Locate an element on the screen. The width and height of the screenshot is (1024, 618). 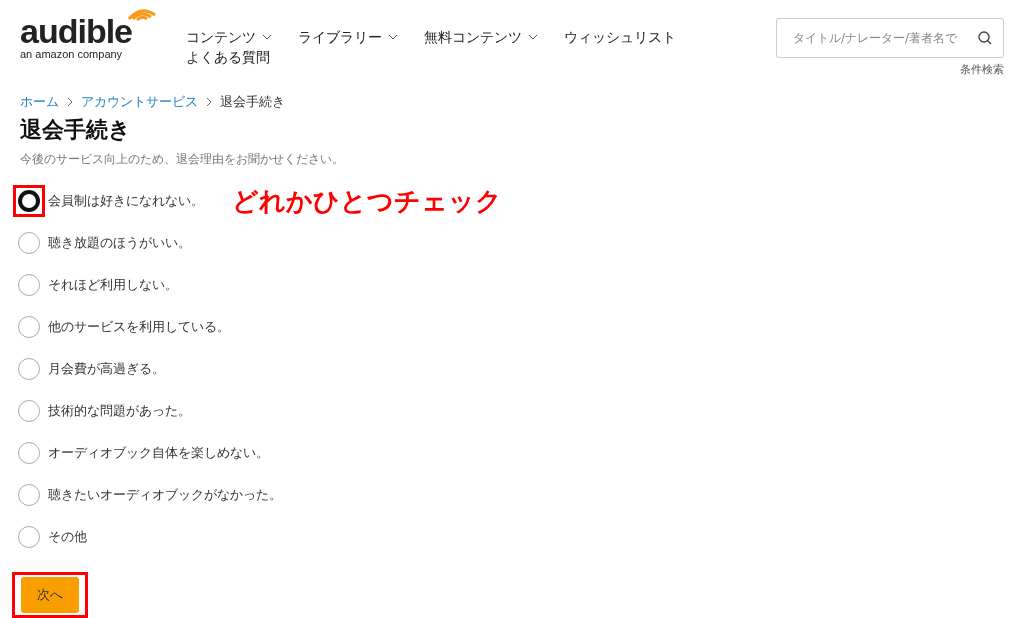
search-icon is located at coordinates (985, 38).